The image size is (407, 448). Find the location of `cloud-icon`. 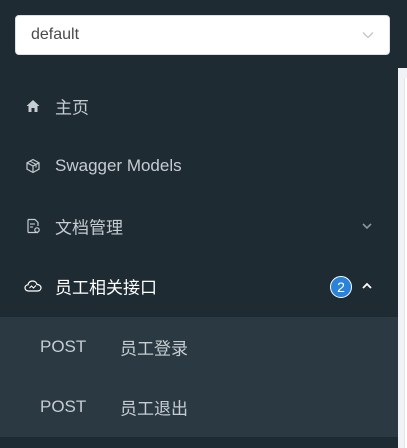

cloud-icon is located at coordinates (33, 286).